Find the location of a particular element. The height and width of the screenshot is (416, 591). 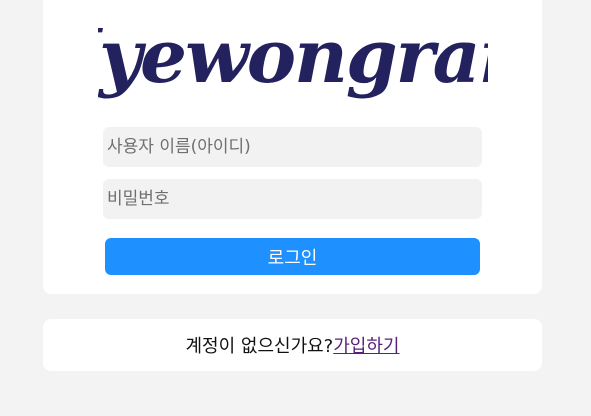

logo-wordmark: Hyewongram is located at coordinates (293, 57).